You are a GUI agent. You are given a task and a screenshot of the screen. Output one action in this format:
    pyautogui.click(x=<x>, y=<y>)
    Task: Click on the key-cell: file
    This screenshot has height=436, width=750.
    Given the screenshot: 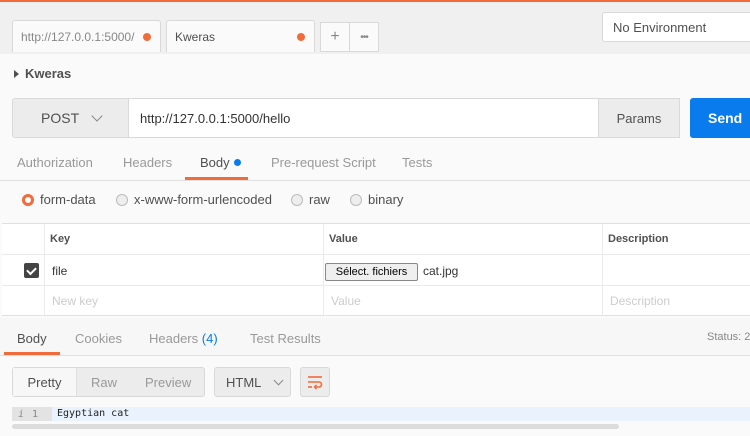 What is the action you would take?
    pyautogui.click(x=59, y=271)
    